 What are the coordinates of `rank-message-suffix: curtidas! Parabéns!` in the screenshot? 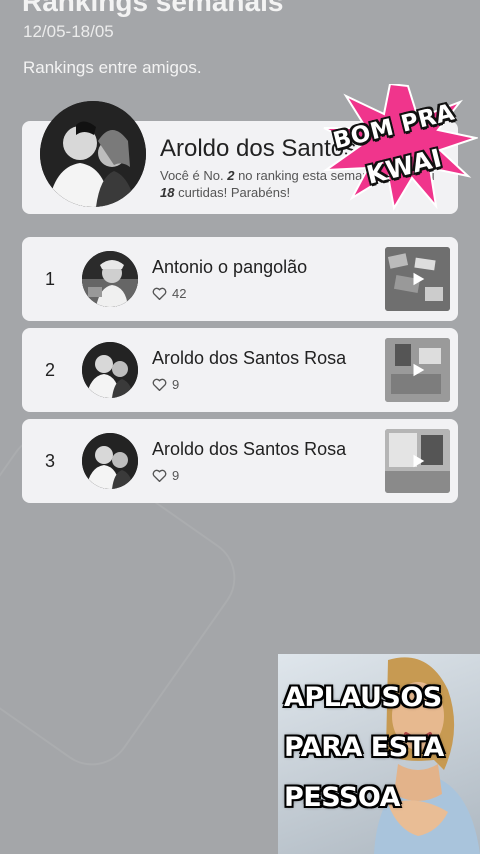 It's located at (232, 192).